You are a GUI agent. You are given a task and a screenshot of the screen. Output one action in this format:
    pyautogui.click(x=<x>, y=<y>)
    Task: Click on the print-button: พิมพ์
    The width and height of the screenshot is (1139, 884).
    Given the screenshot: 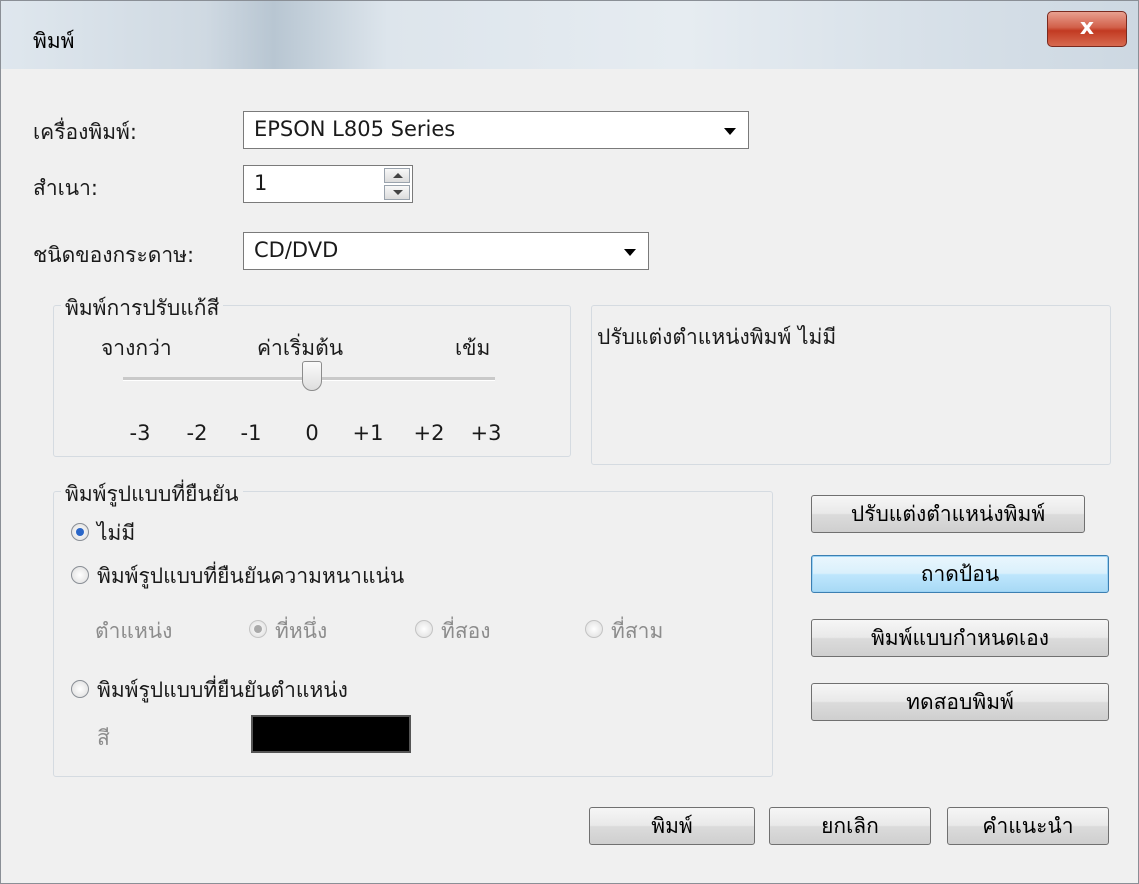 What is the action you would take?
    pyautogui.click(x=672, y=826)
    